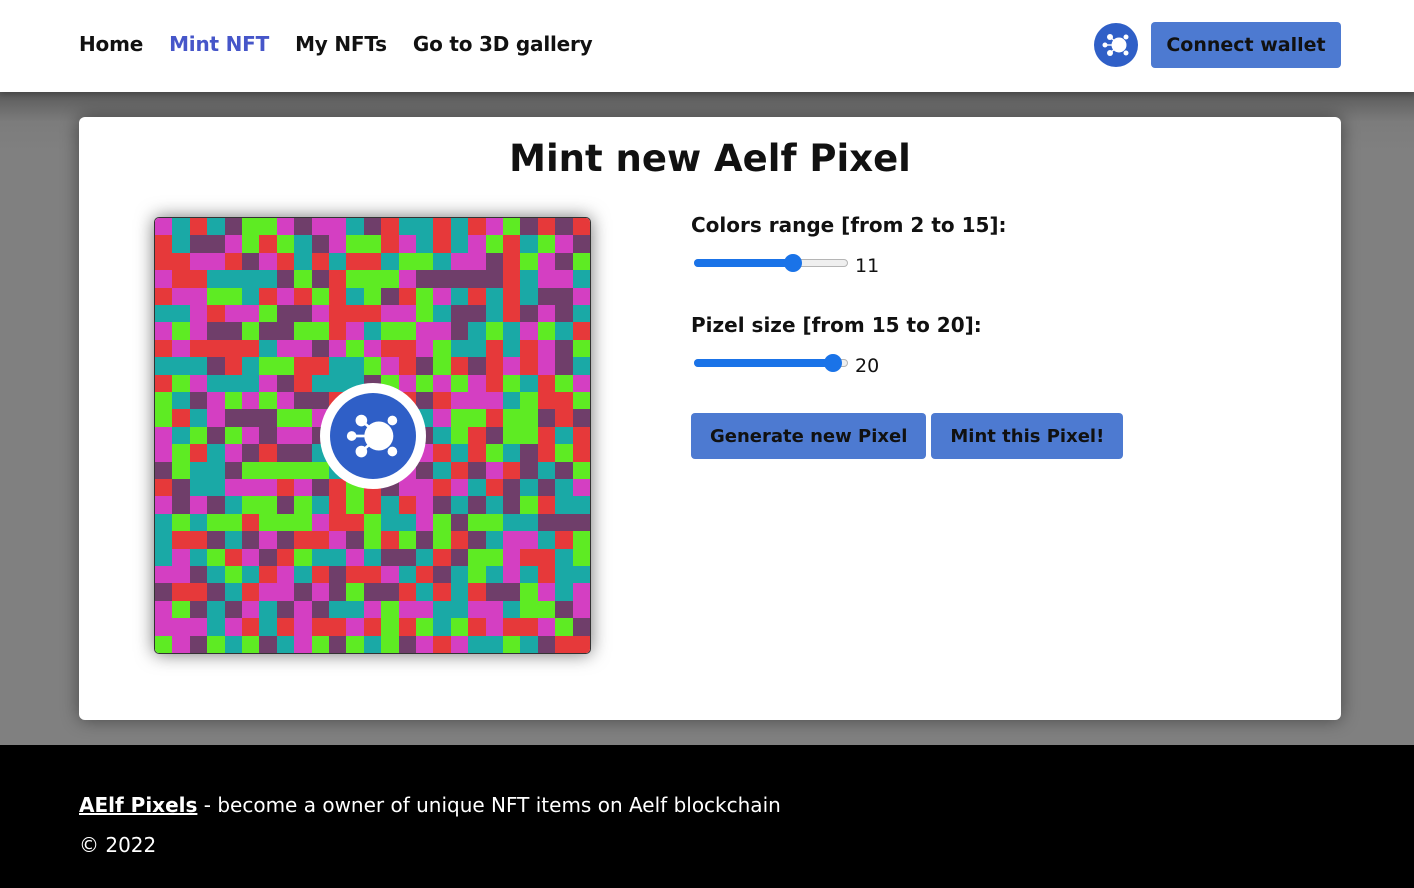 The height and width of the screenshot is (888, 1414). I want to click on nav-my-nfts: My NFTs, so click(341, 44).